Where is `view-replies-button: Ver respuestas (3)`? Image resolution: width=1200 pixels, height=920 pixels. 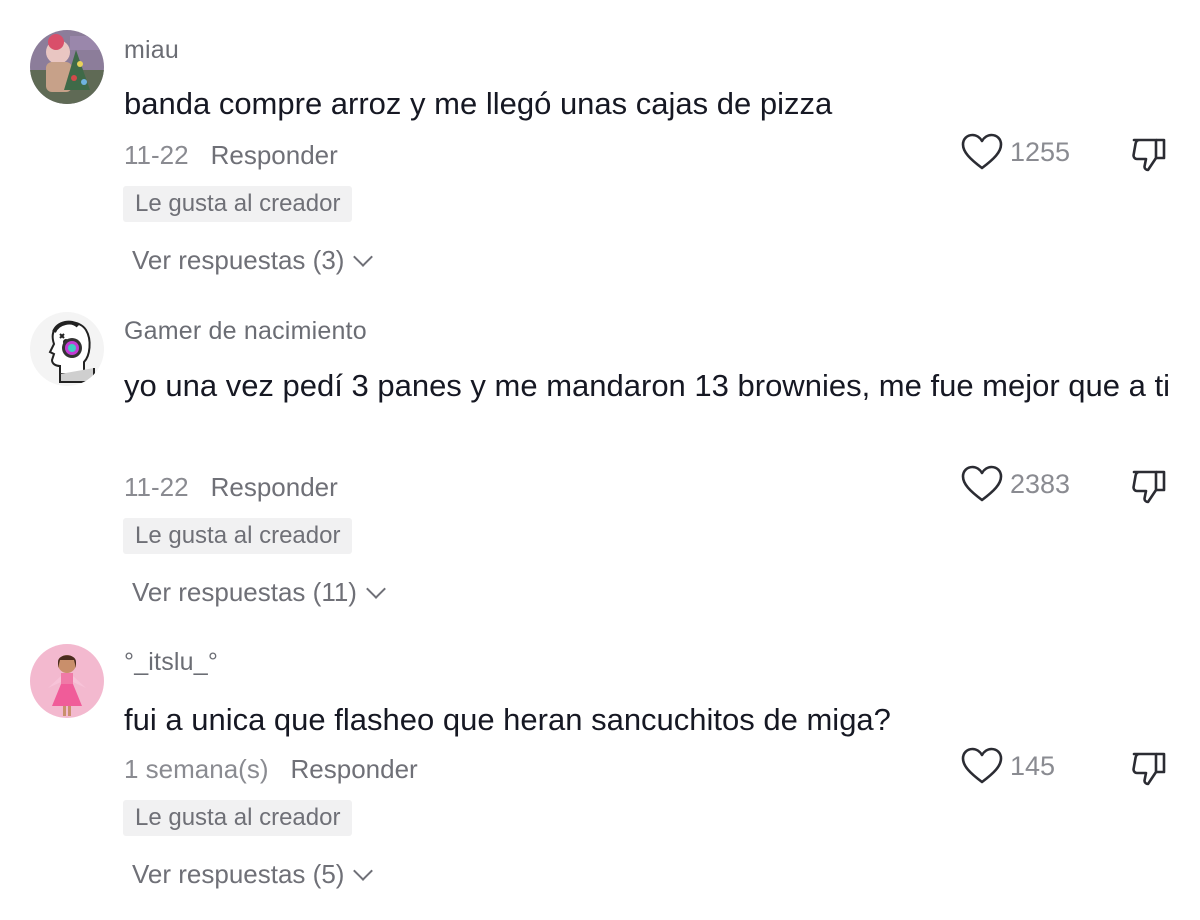 view-replies-button: Ver respuestas (3) is located at coordinates (253, 260).